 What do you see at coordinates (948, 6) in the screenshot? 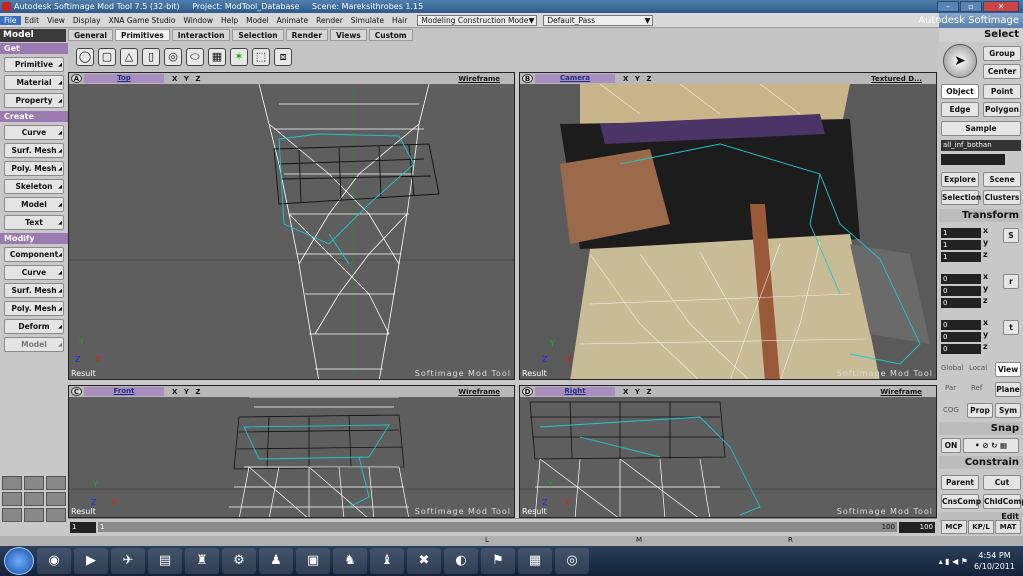
I see `minimize-button: –` at bounding box center [948, 6].